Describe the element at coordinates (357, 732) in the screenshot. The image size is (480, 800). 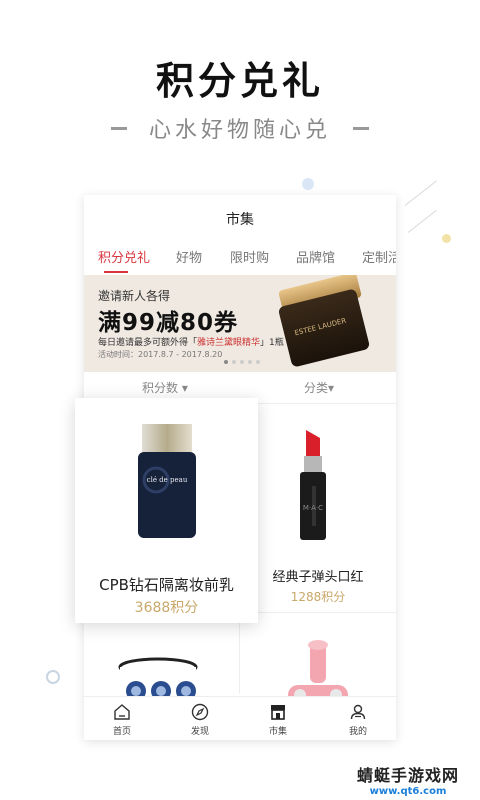
I see `nav-label: 我的` at that location.